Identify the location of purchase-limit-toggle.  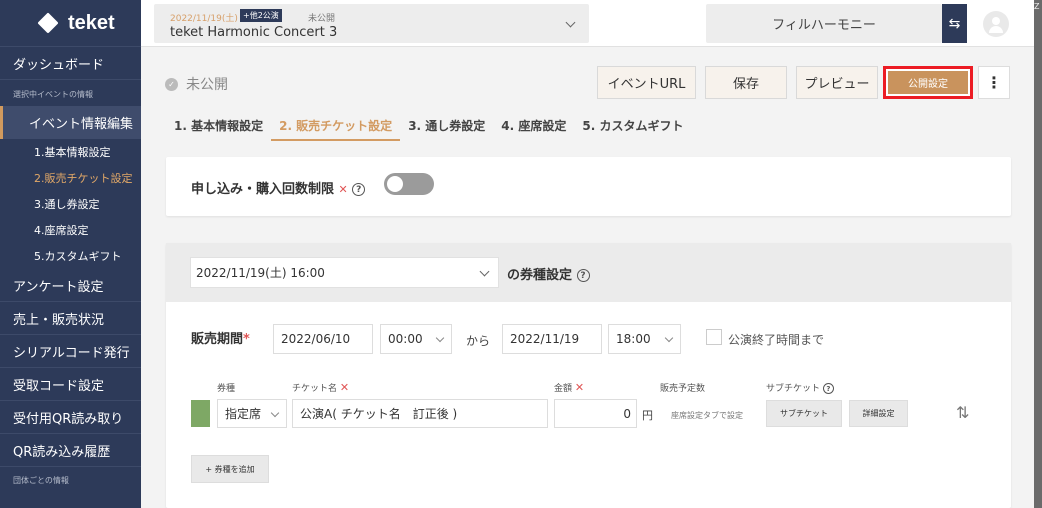
(409, 184).